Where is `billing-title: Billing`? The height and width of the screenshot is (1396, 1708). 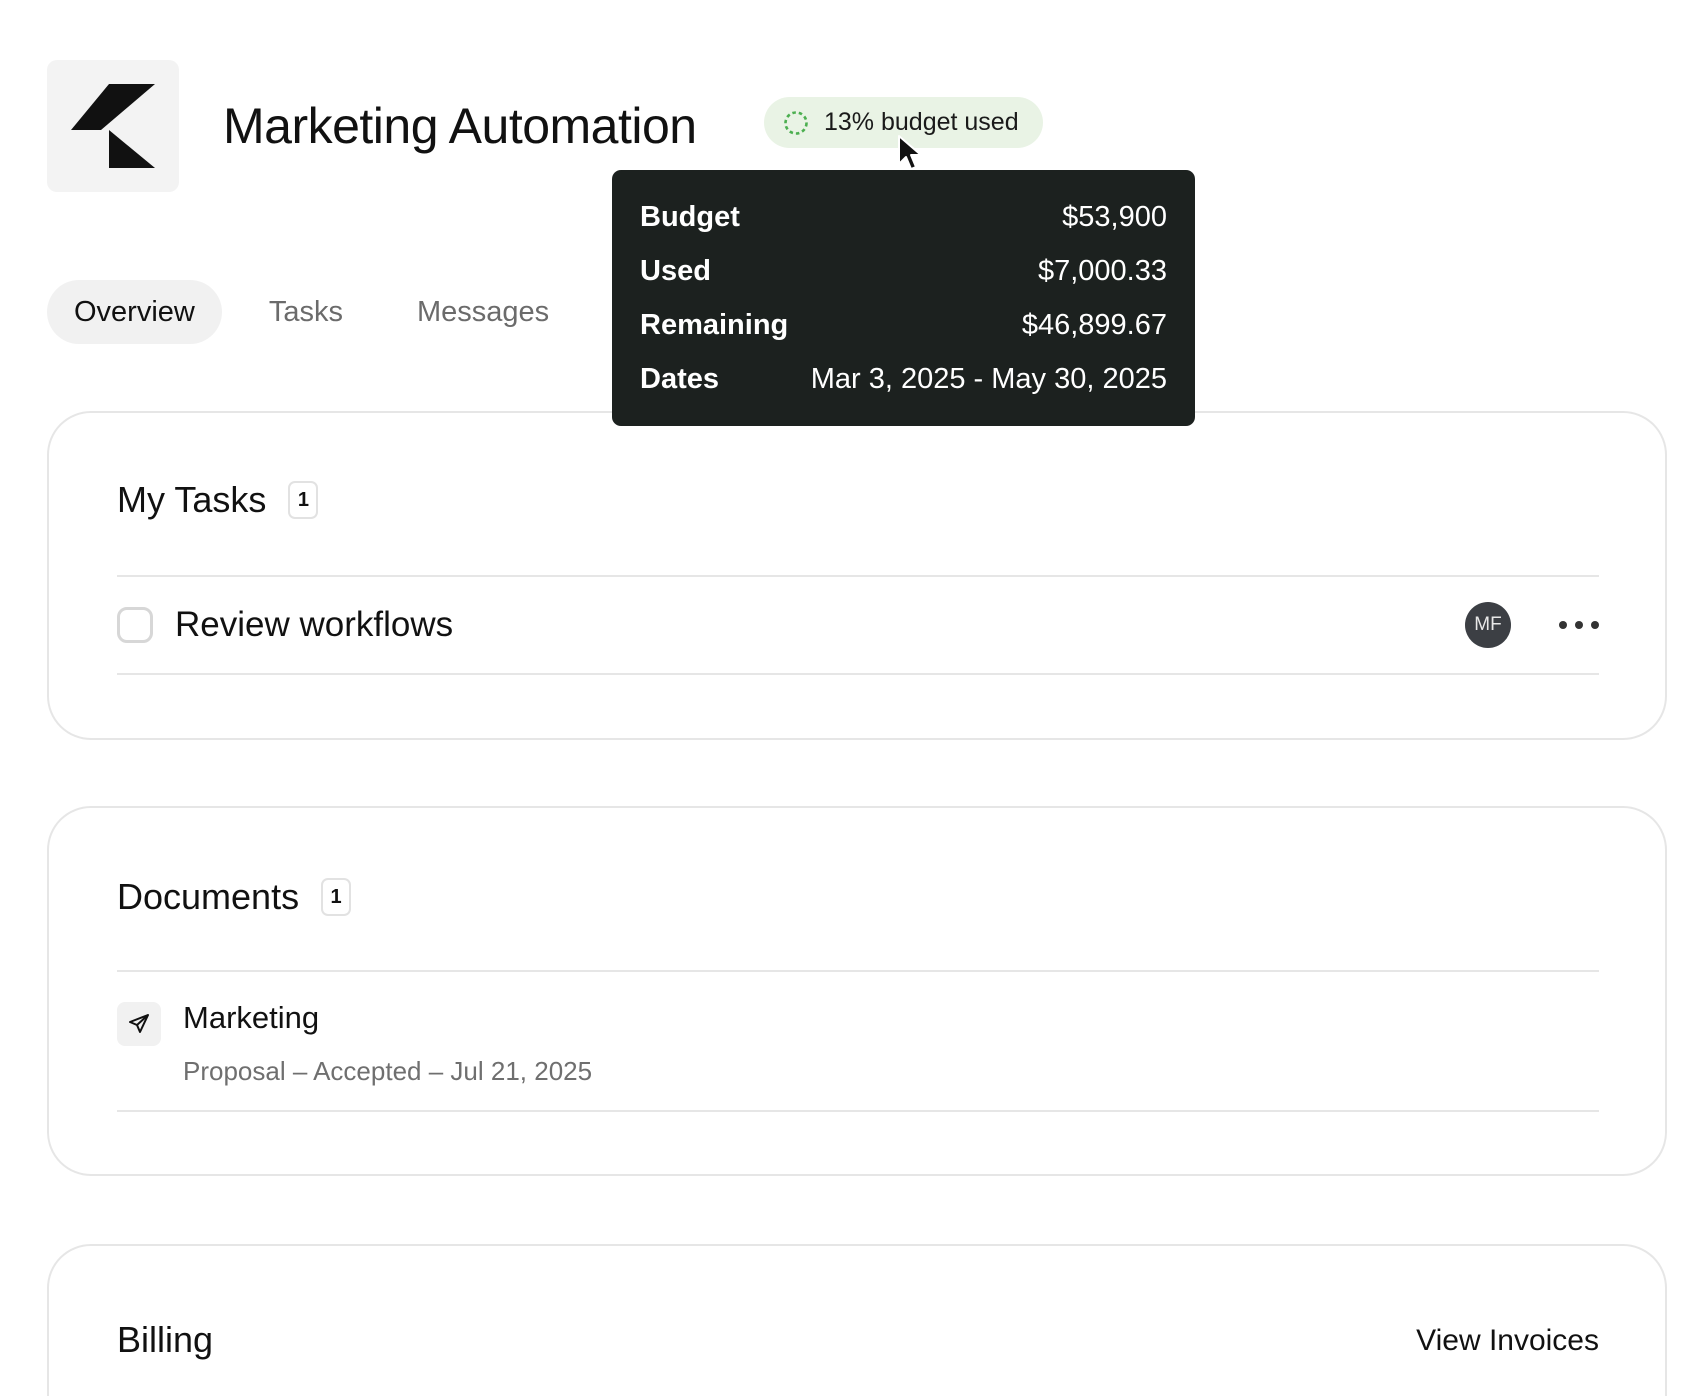
billing-title: Billing is located at coordinates (165, 1339).